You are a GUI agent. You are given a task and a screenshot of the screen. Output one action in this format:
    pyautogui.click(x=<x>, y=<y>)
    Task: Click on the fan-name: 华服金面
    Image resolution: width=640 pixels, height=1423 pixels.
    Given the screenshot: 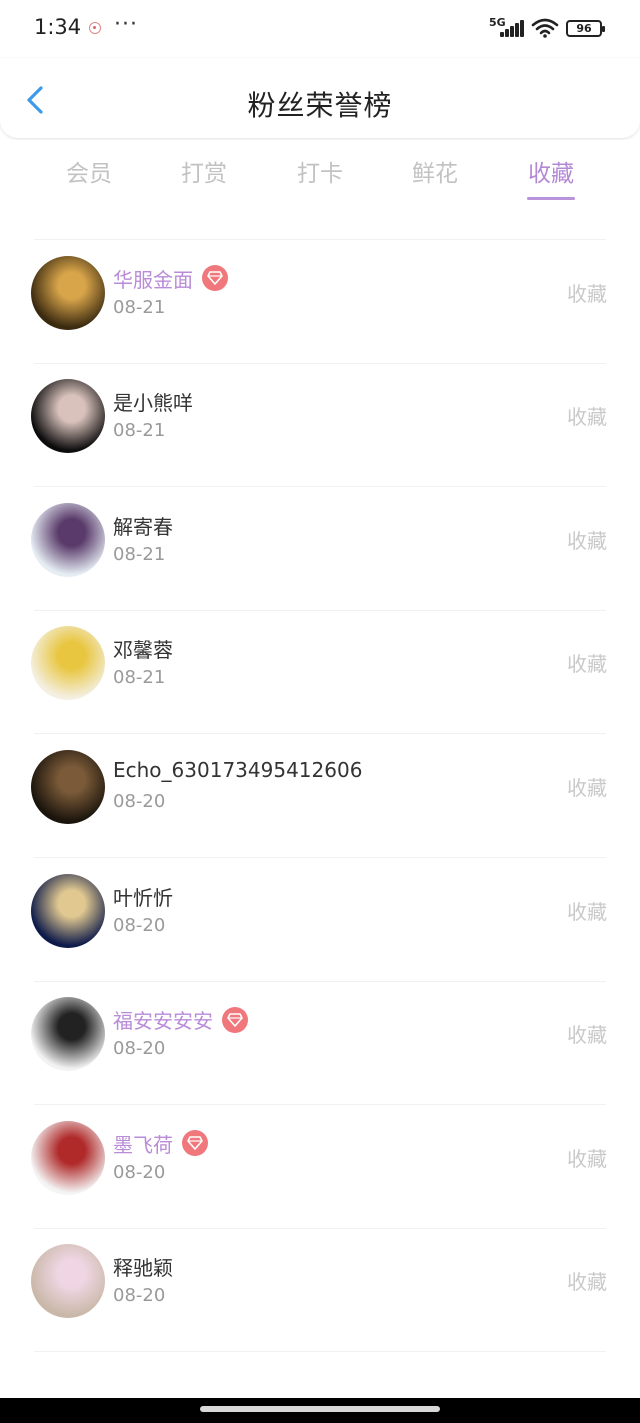 What is the action you would take?
    pyautogui.click(x=153, y=279)
    